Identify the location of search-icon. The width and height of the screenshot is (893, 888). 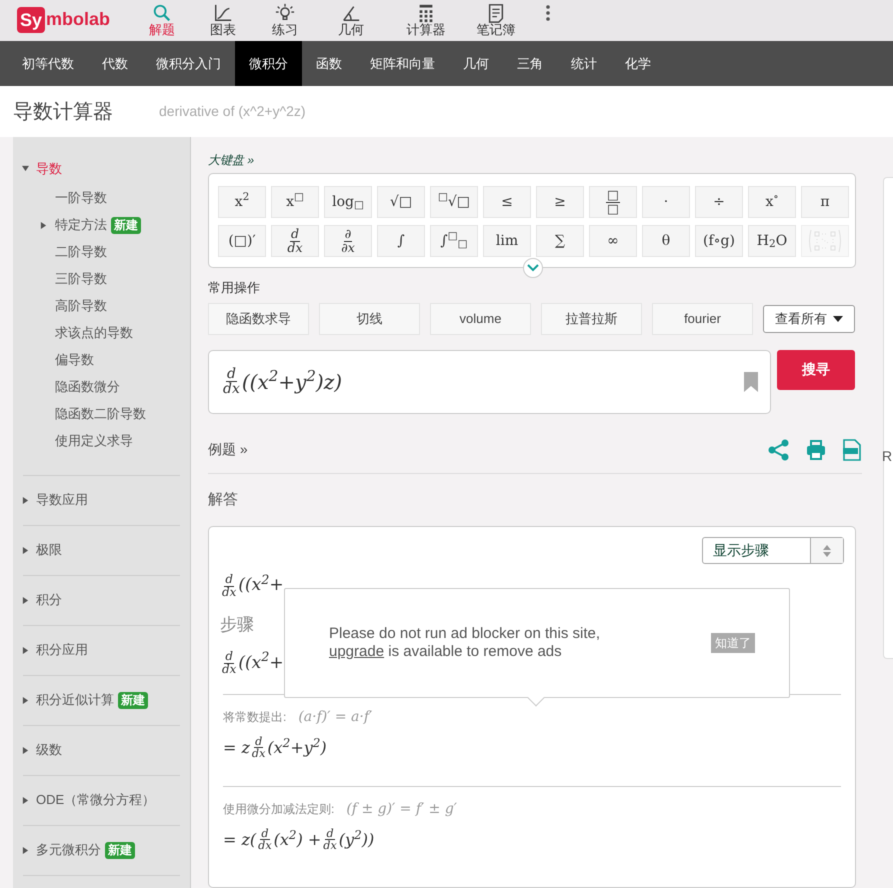
(162, 13).